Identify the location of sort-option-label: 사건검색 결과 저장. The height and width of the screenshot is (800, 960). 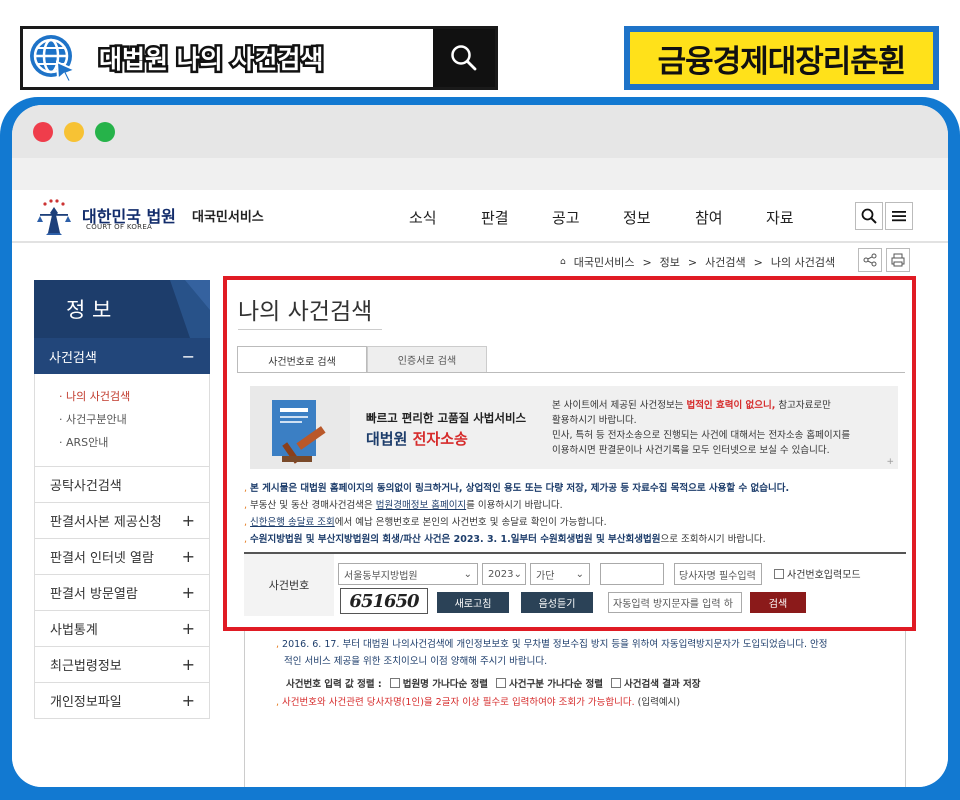
(662, 684).